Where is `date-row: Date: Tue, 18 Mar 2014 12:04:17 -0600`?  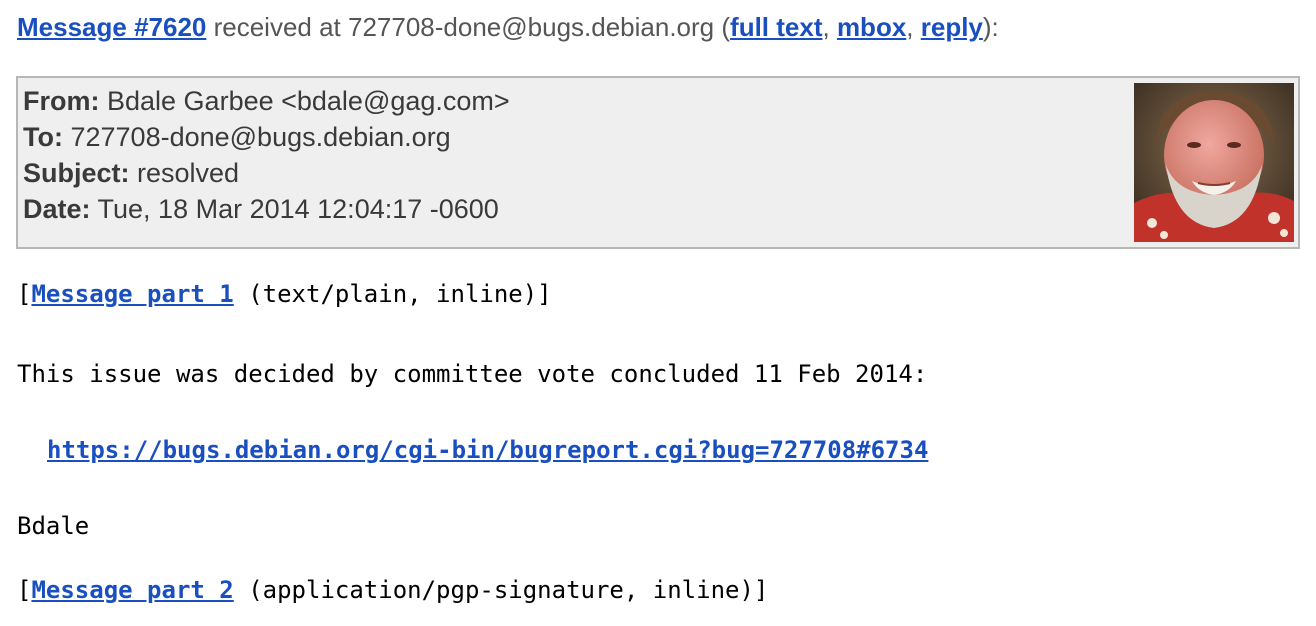
date-row: Date: Tue, 18 Mar 2014 12:04:17 -0600 is located at coordinates (261, 209).